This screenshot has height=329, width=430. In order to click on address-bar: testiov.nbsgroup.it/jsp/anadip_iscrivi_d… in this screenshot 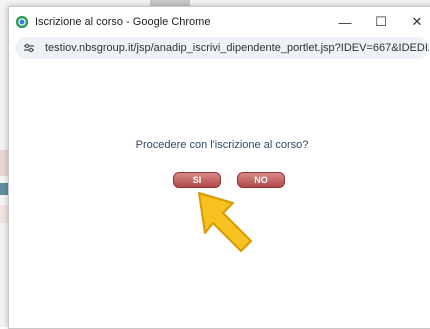, I will do `click(222, 48)`.